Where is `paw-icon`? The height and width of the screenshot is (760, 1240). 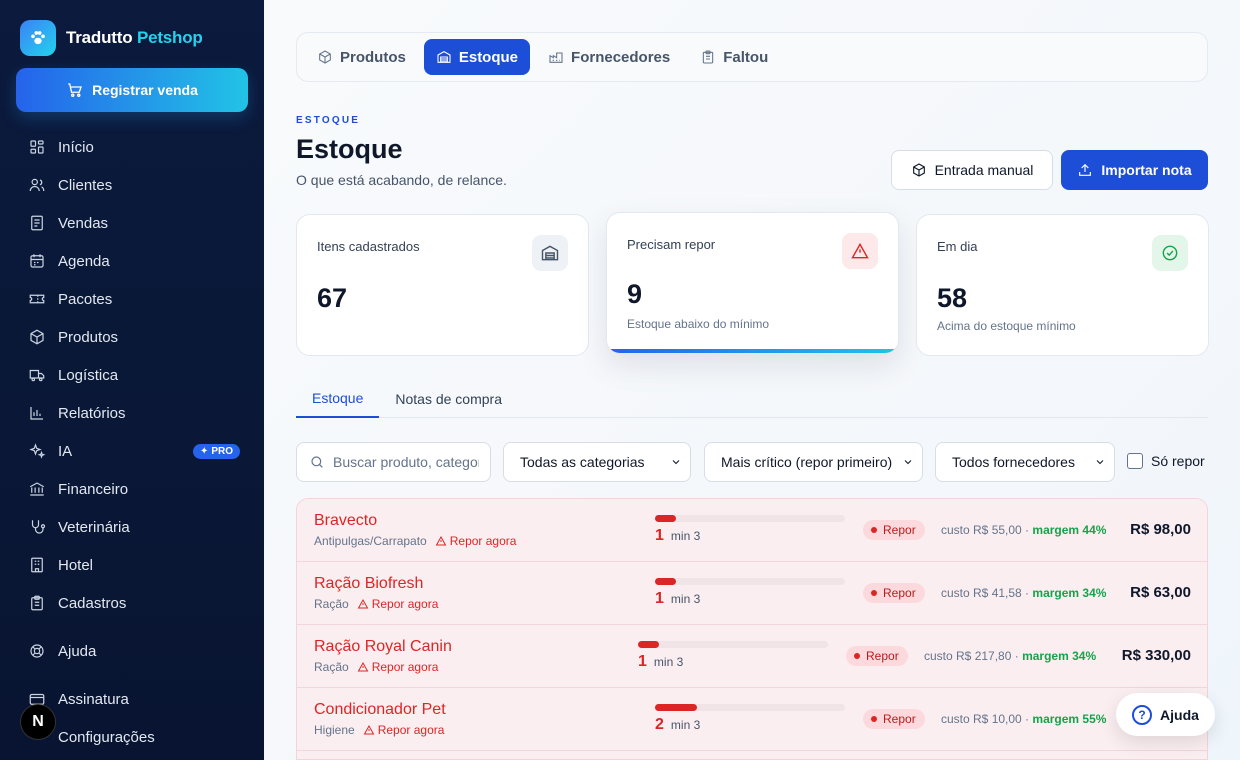
paw-icon is located at coordinates (38, 38).